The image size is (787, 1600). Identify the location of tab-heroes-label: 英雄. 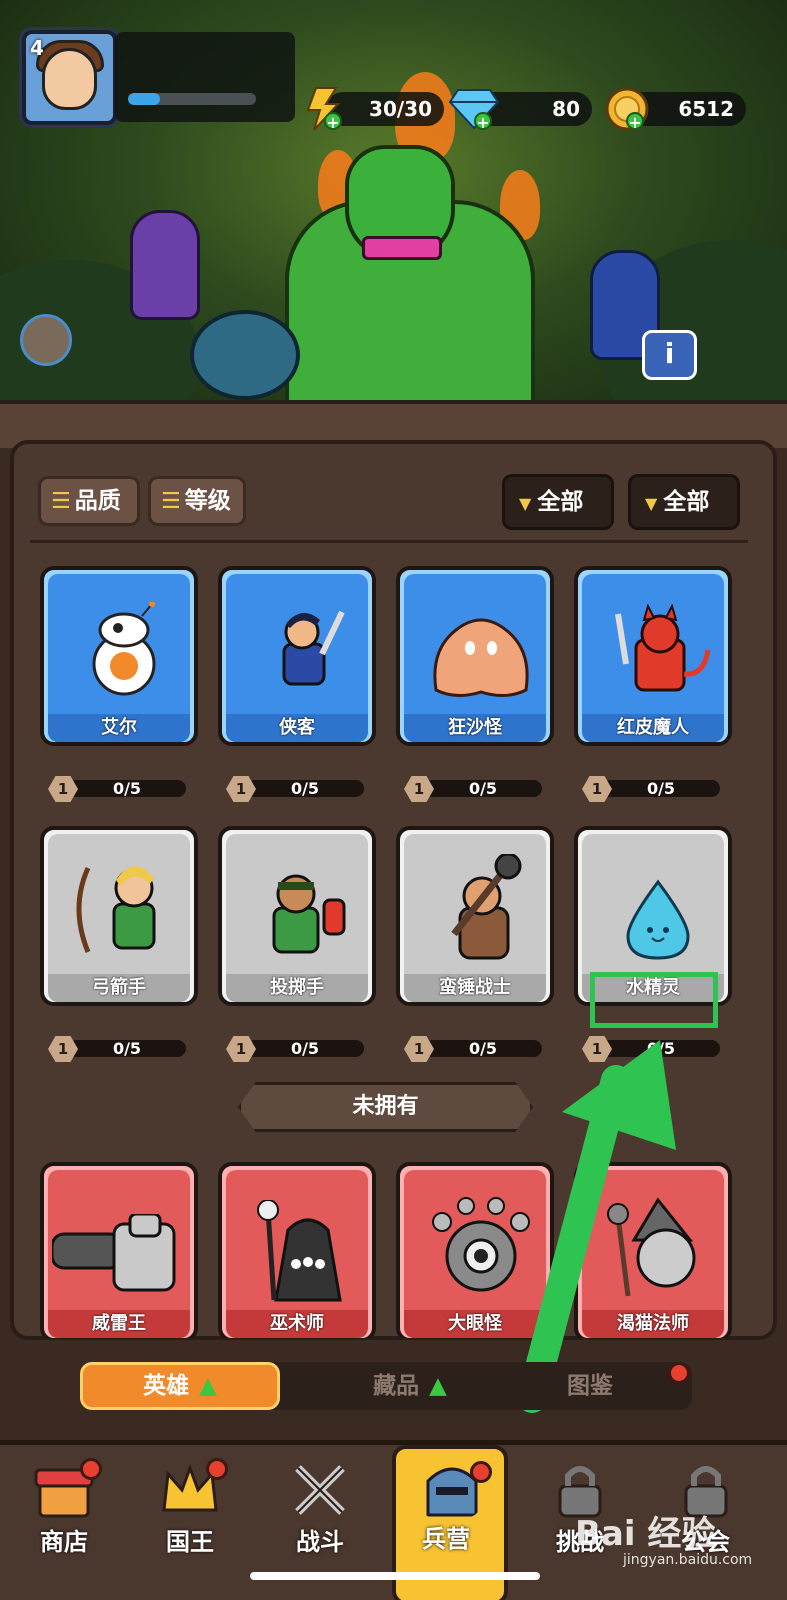
(166, 1386).